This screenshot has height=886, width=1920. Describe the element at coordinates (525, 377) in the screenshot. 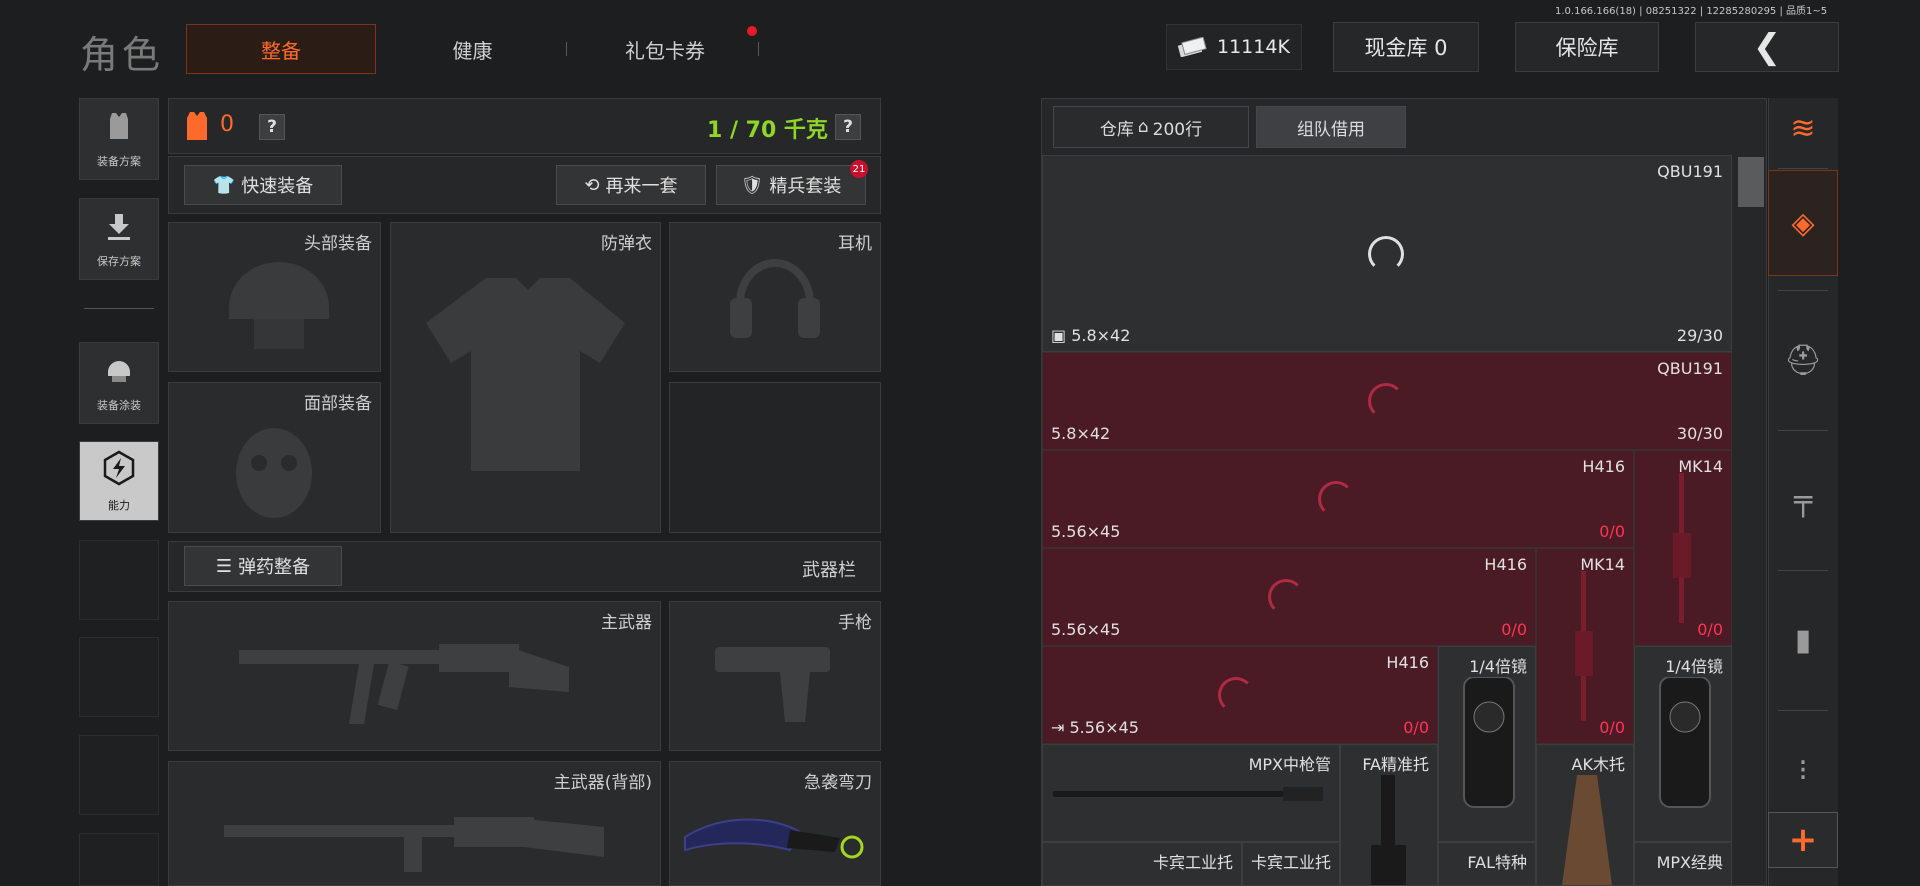

I see `armor-slot: 防弹衣` at that location.